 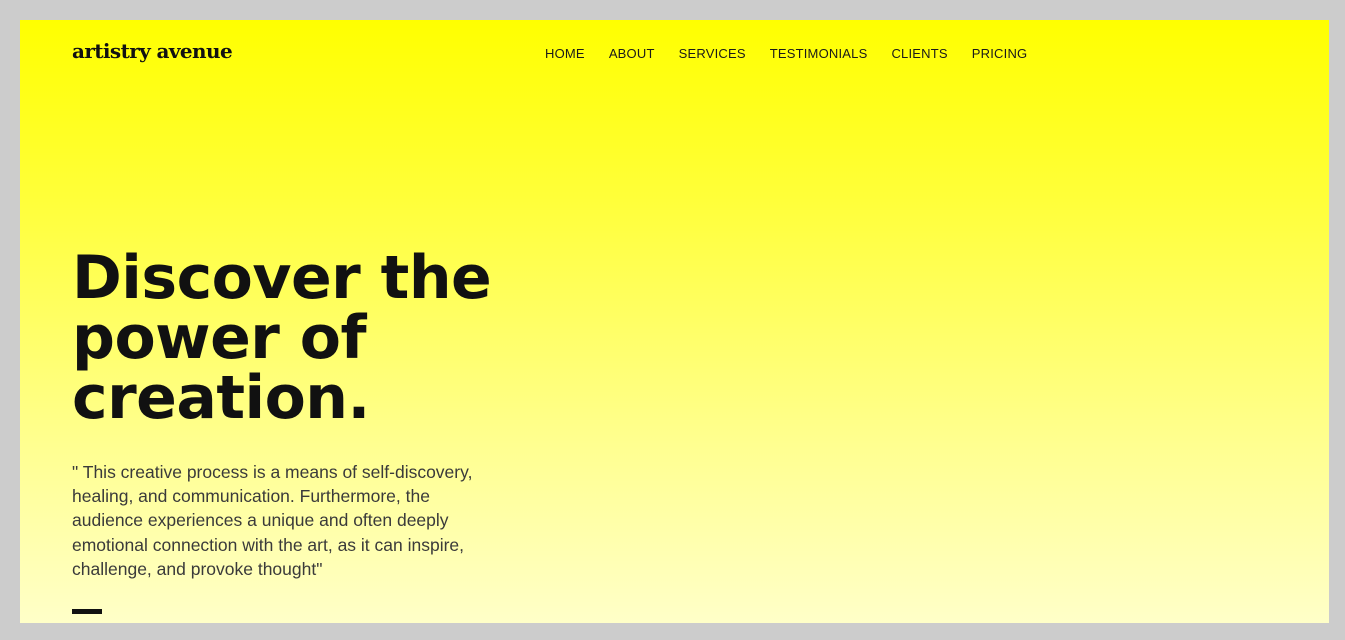 I want to click on hero-headline: Discover the power of creation., so click(x=282, y=338).